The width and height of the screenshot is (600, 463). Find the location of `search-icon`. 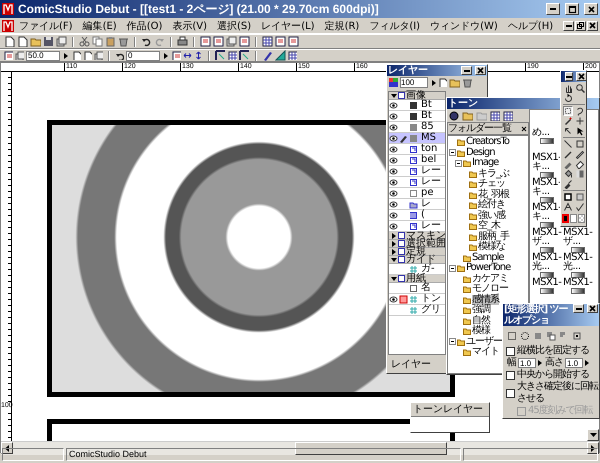

search-icon is located at coordinates (580, 88).